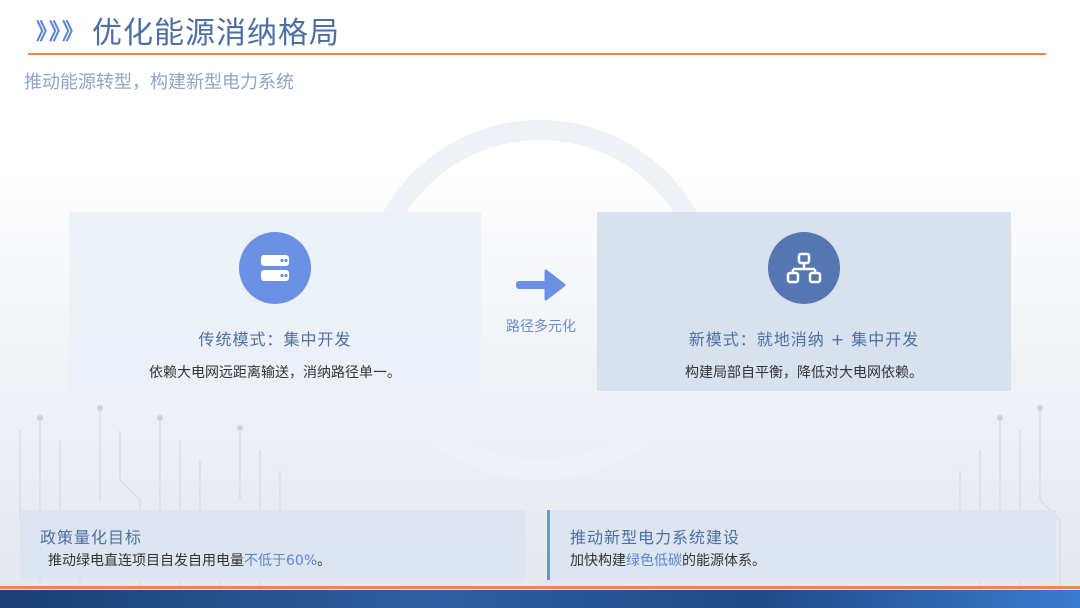  What do you see at coordinates (61, 32) in the screenshot?
I see `chevrons-icon: 》》》` at bounding box center [61, 32].